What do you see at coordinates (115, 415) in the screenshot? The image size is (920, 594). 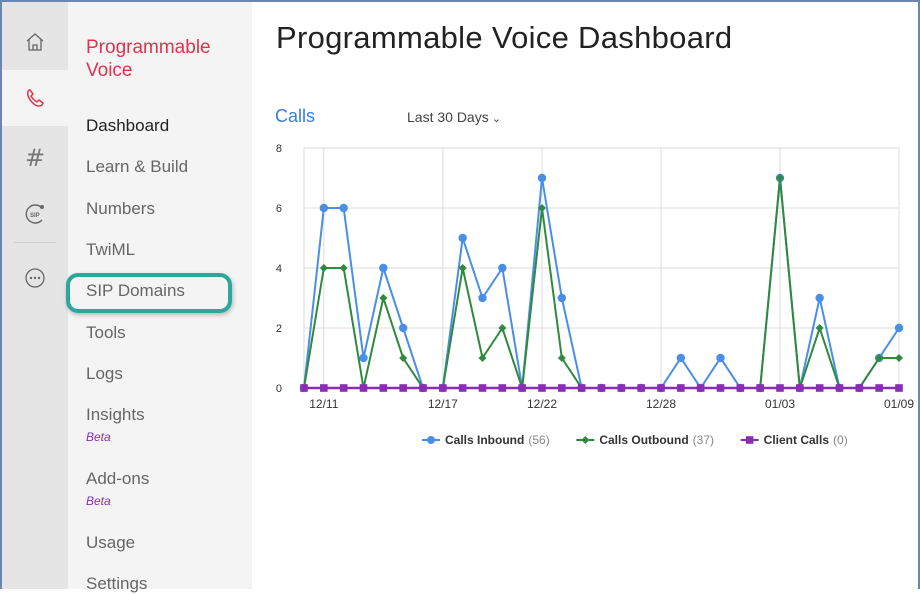 I see `sidebar-item-insights: Insights` at bounding box center [115, 415].